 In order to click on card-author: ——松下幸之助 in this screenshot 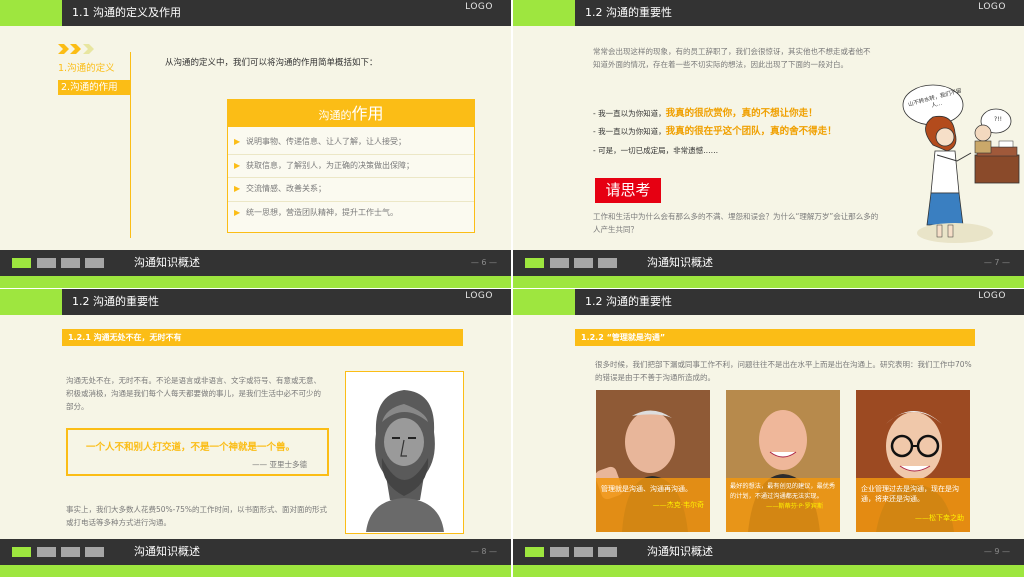, I will do `click(939, 518)`.